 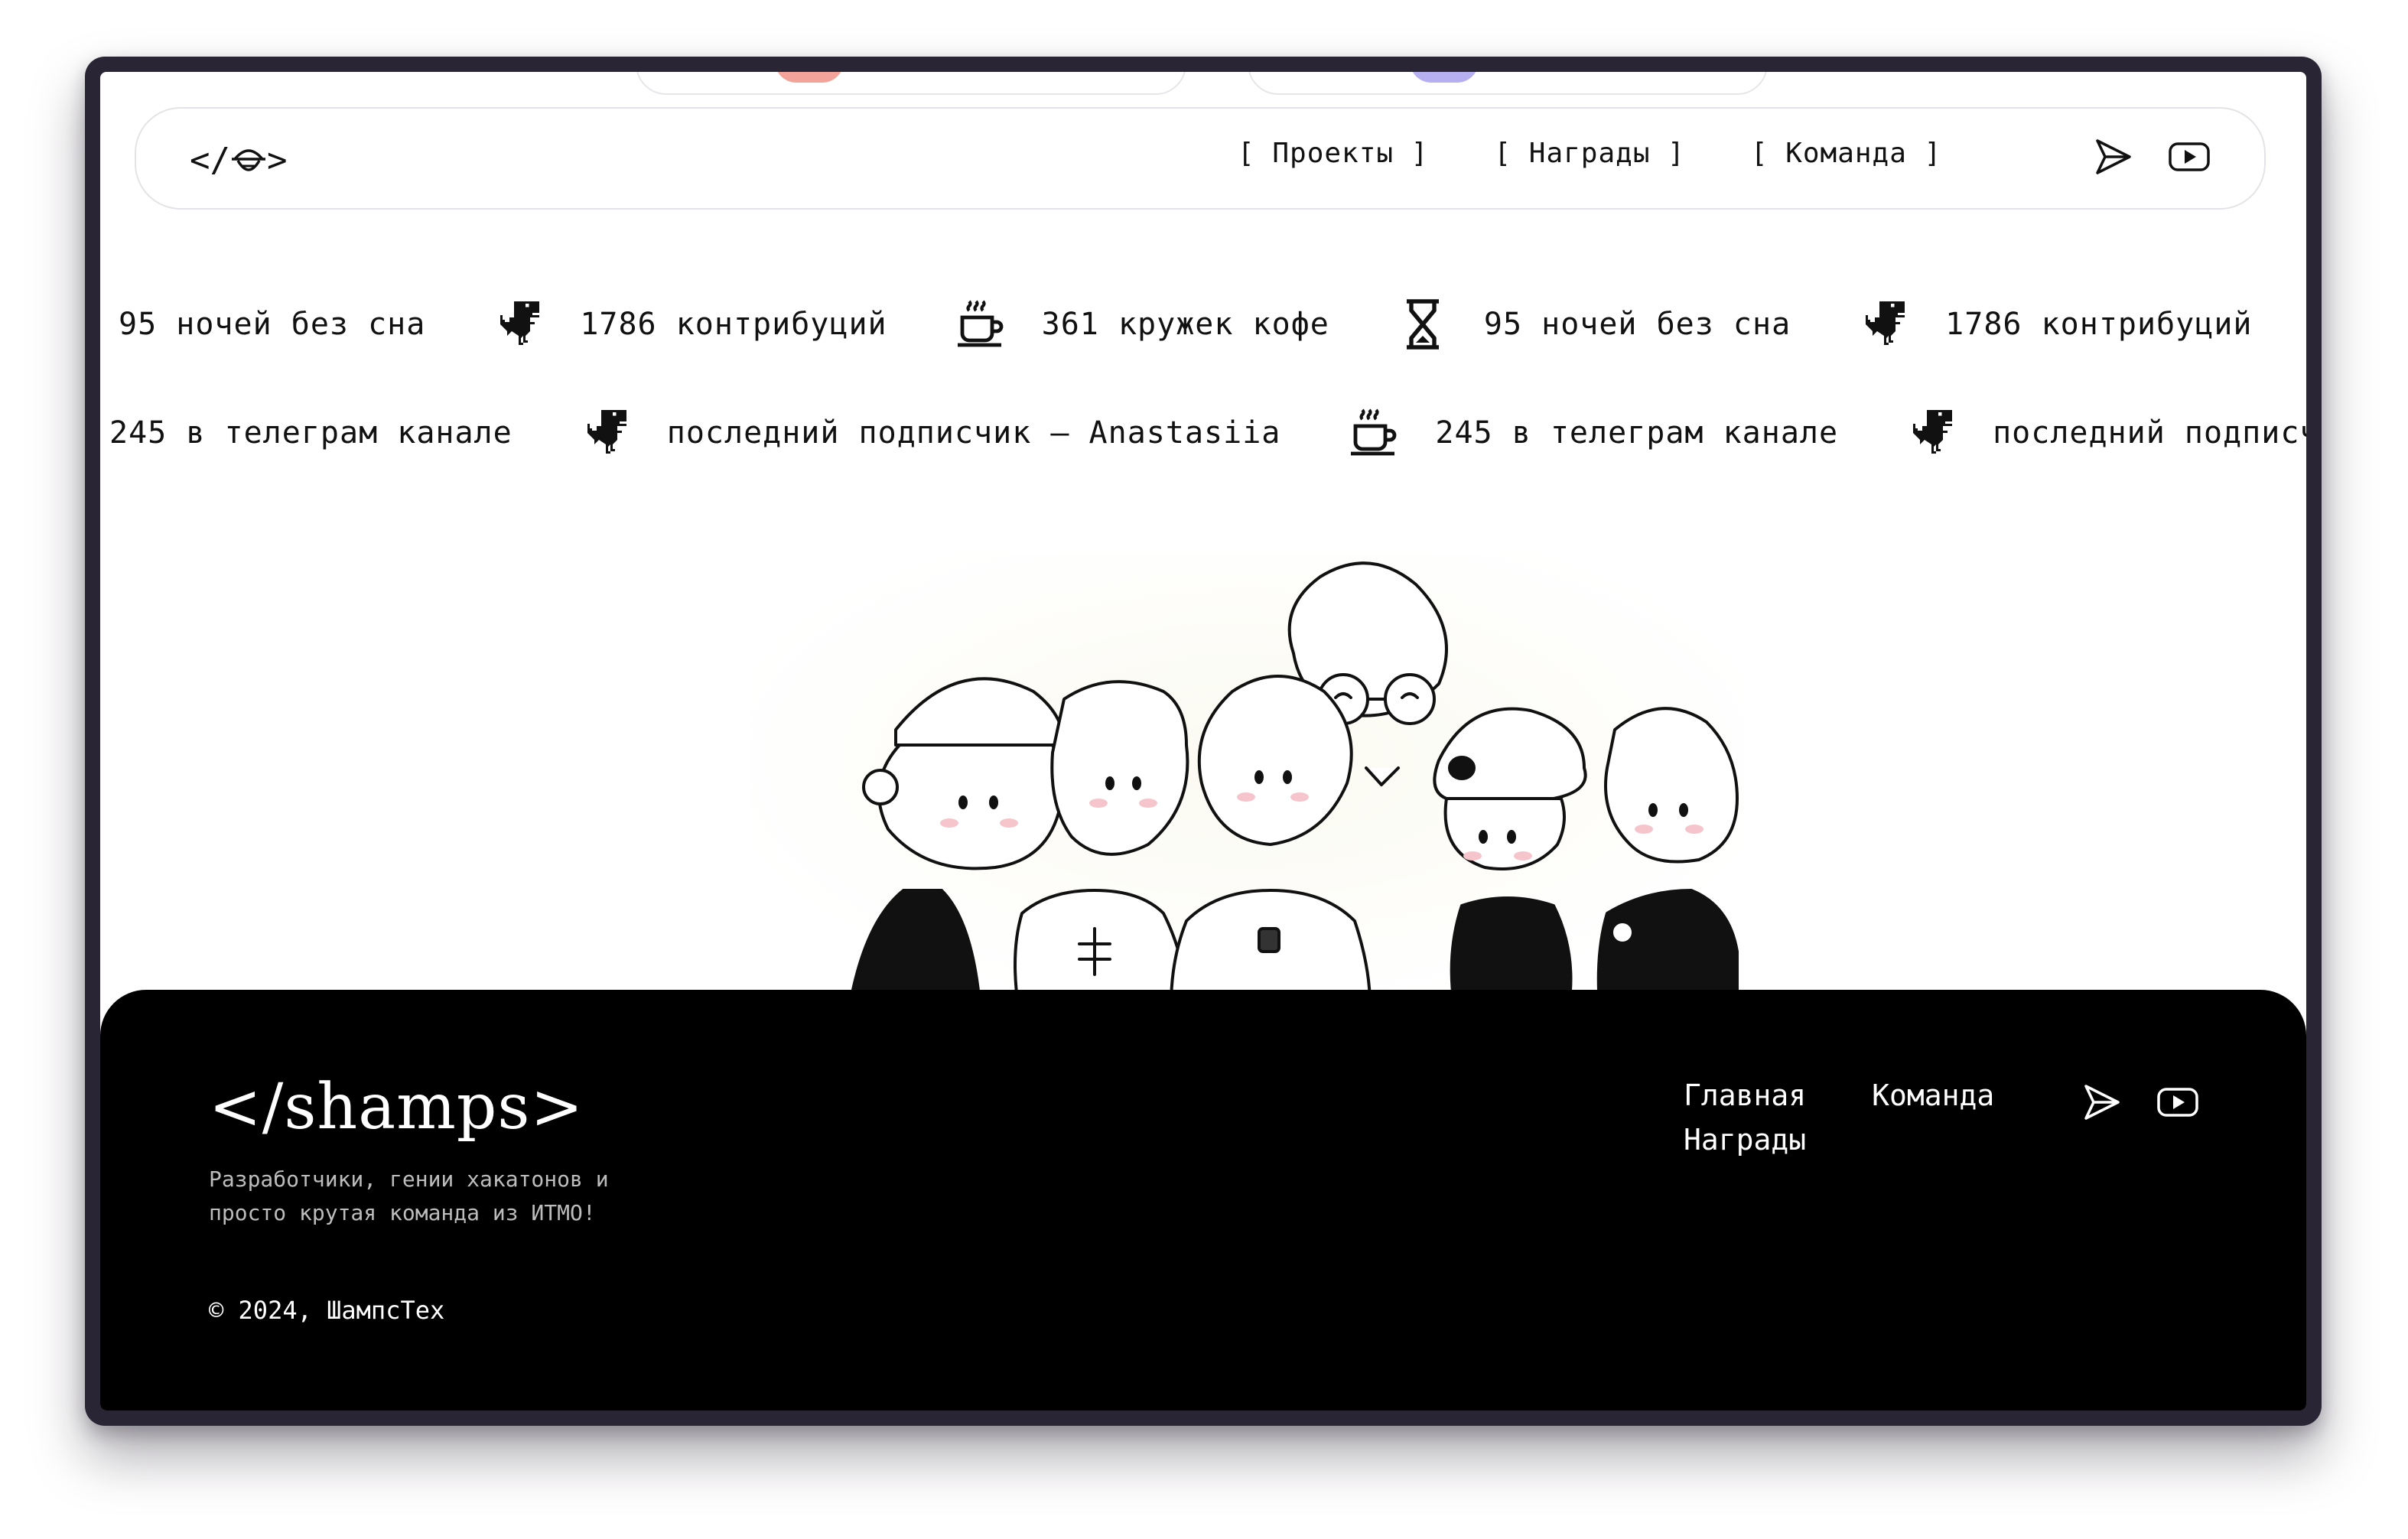 I want to click on nav-link-awards: [ Награды ], so click(x=1589, y=153).